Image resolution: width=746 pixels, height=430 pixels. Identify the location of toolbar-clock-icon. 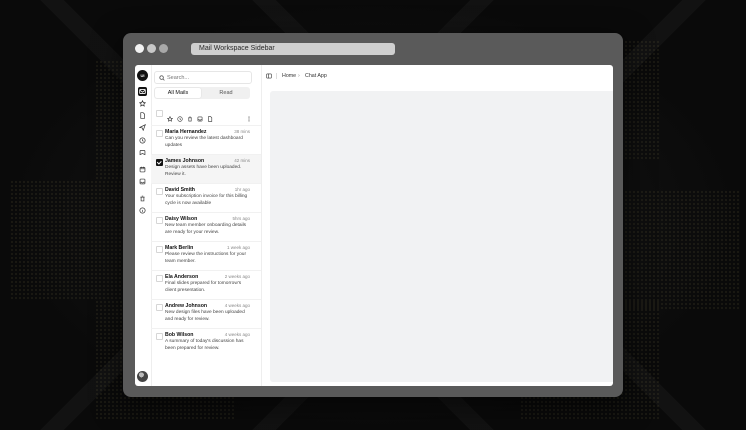
(180, 115).